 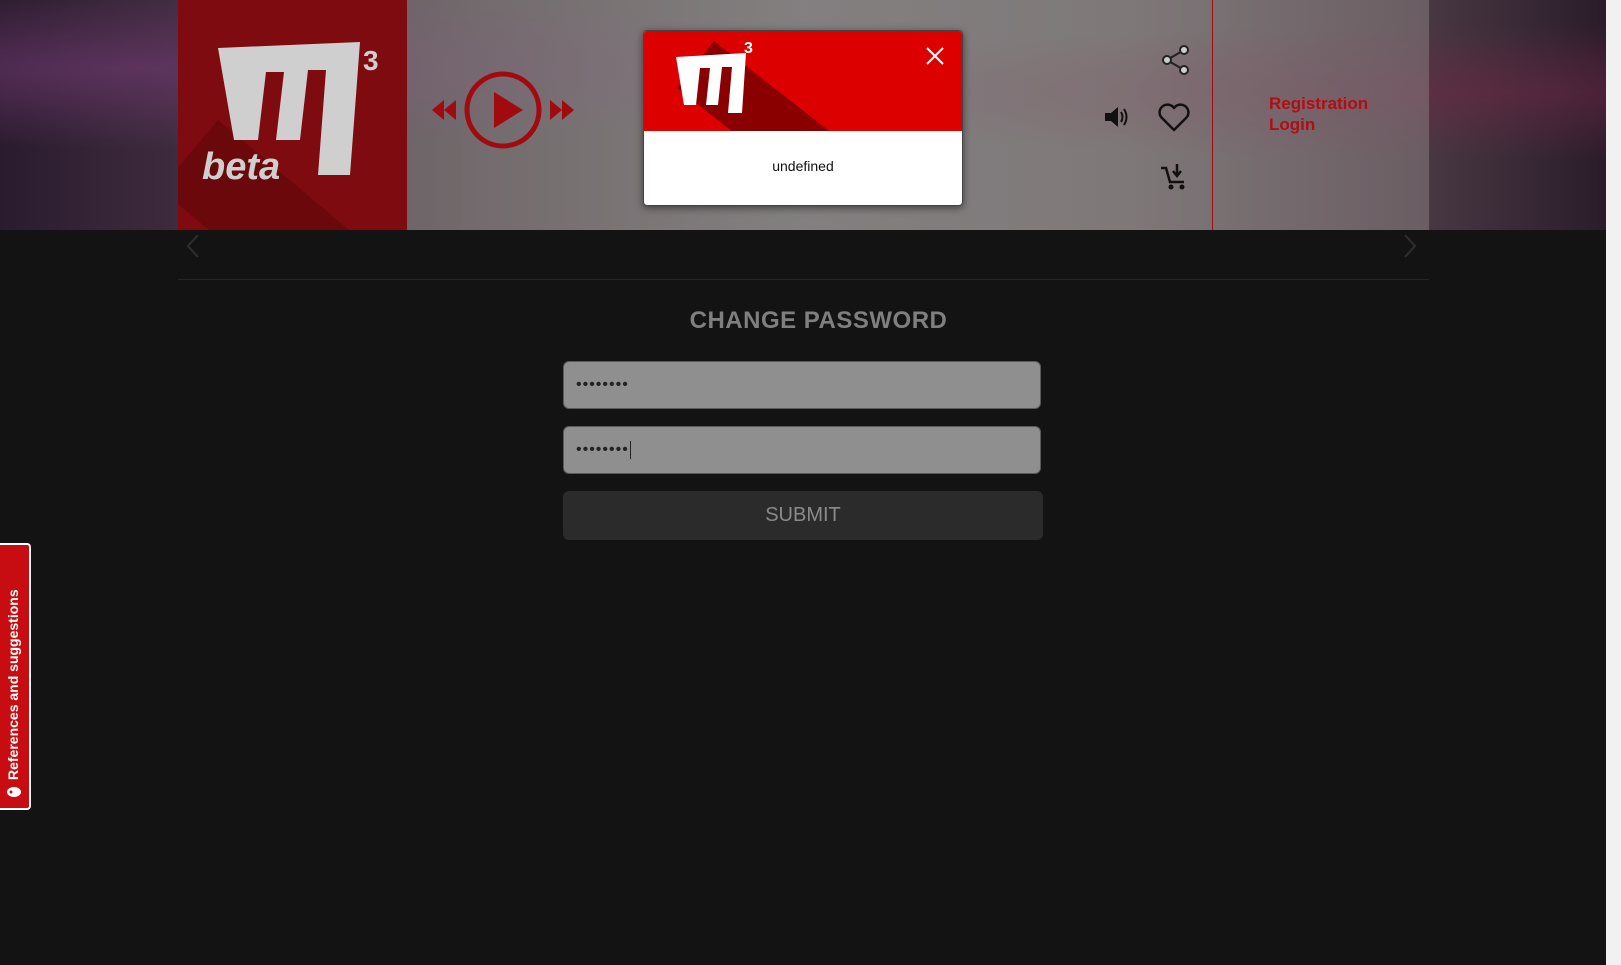 I want to click on password-field: ••••••••, so click(x=802, y=385).